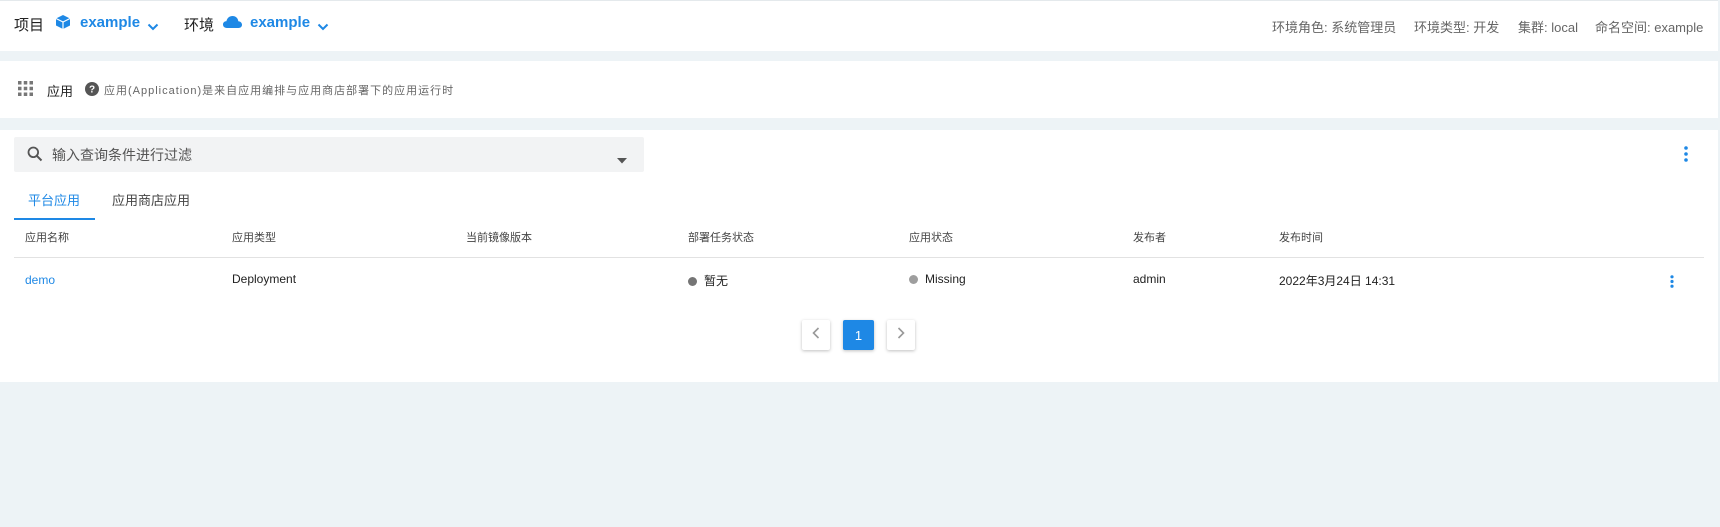  What do you see at coordinates (1457, 27) in the screenshot?
I see `env-type: 环境类型: 开发` at bounding box center [1457, 27].